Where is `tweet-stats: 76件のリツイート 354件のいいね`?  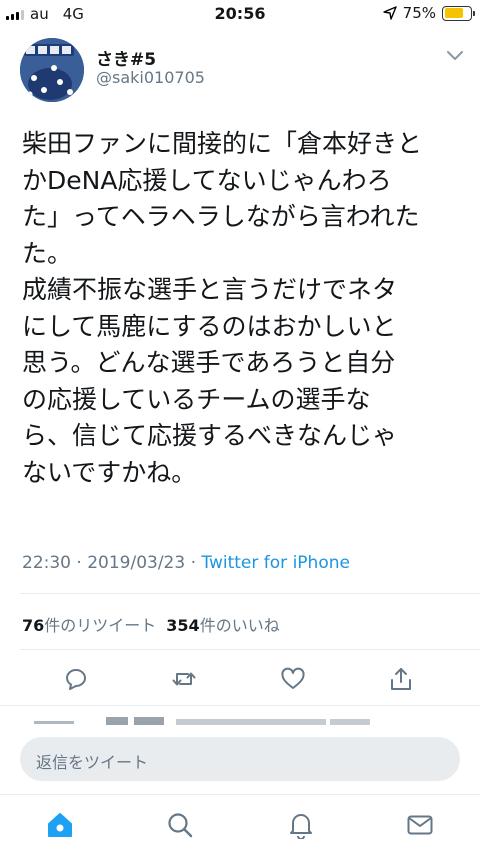 tweet-stats: 76件のリツイート 354件のいいね is located at coordinates (151, 624).